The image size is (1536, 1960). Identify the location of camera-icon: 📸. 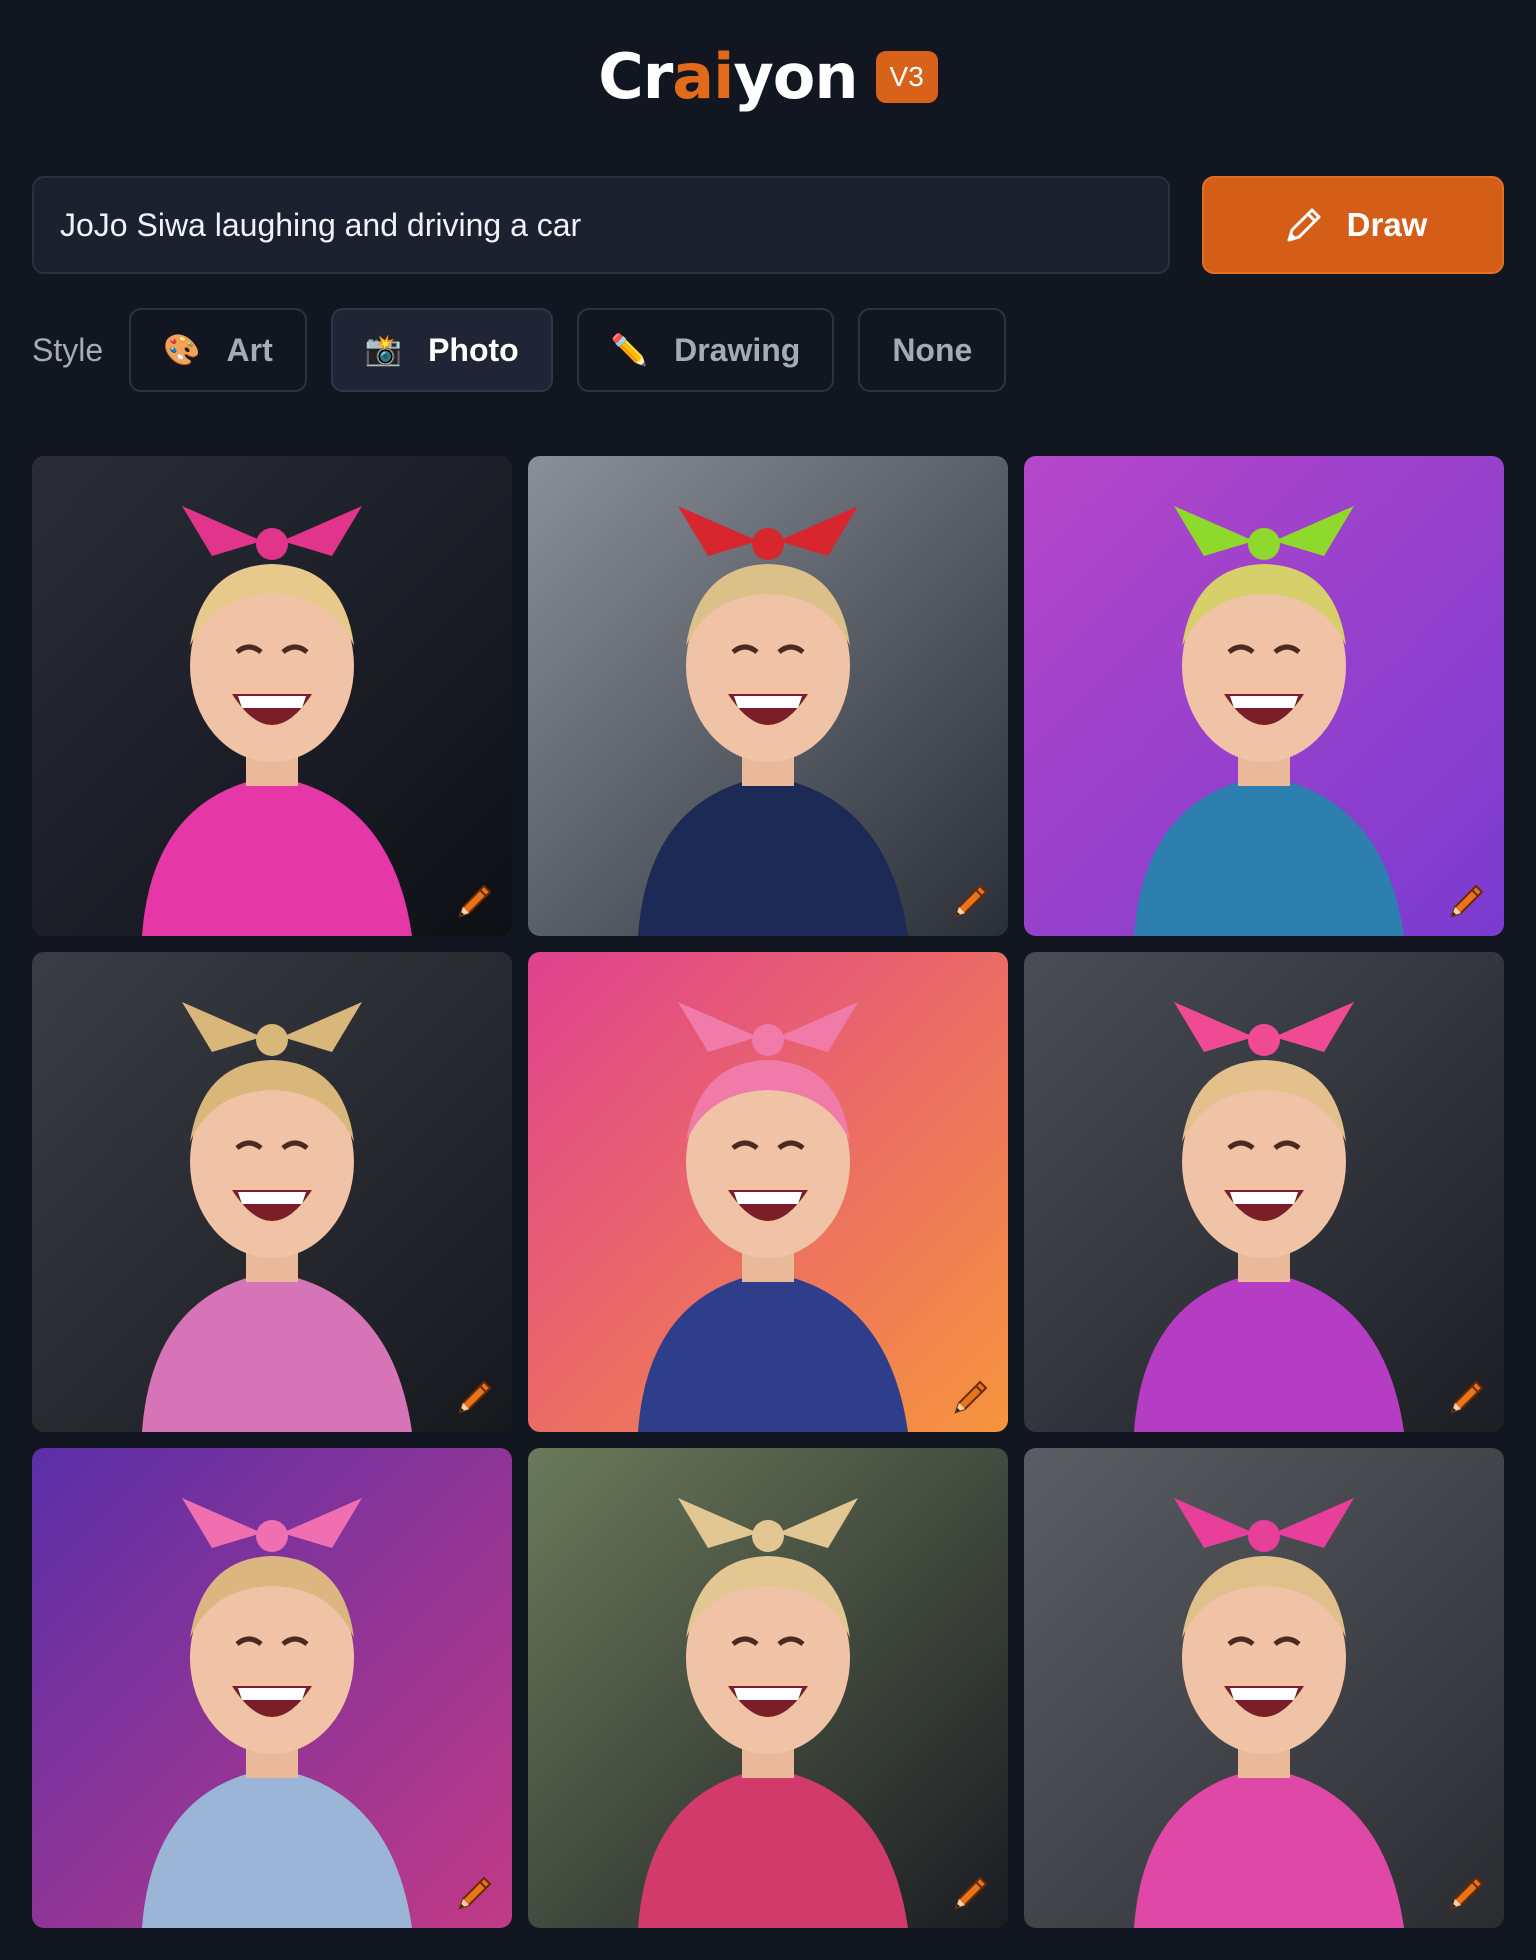
(383, 350).